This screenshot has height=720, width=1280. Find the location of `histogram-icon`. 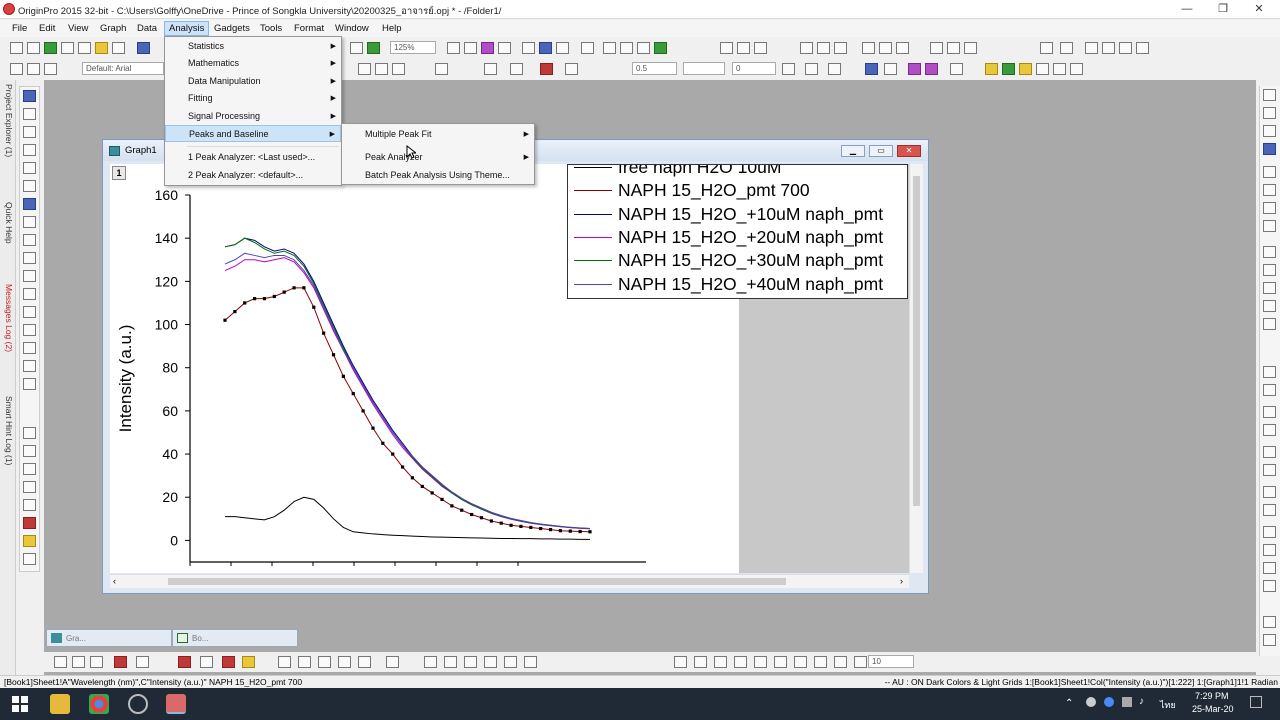

histogram-icon is located at coordinates (840, 48).